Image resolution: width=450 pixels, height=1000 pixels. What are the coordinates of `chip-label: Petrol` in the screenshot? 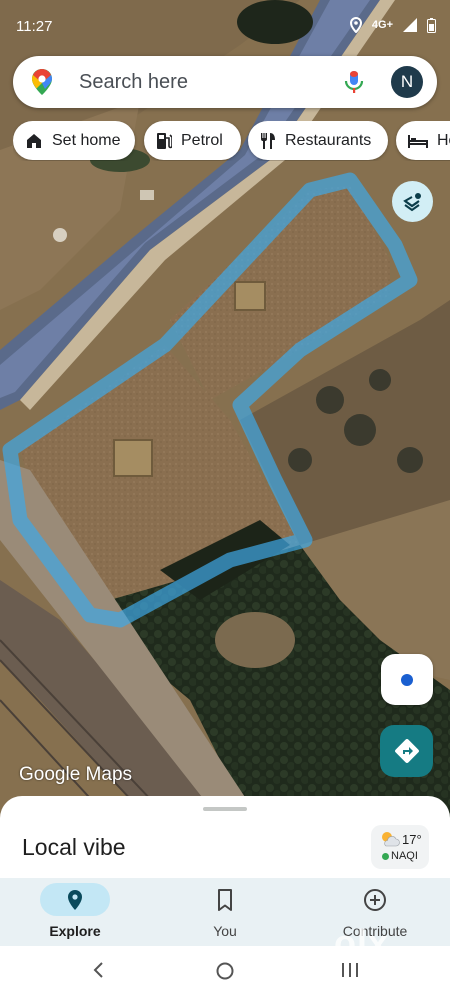 It's located at (202, 140).